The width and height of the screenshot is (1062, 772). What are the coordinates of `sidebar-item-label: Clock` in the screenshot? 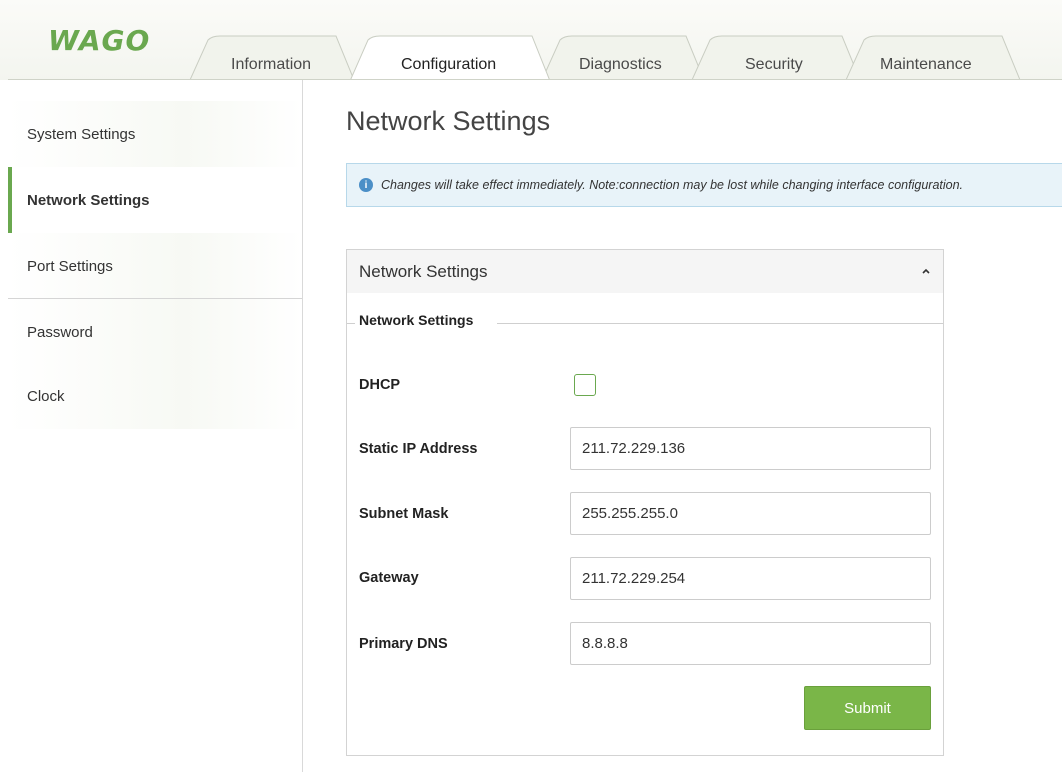 It's located at (46, 396).